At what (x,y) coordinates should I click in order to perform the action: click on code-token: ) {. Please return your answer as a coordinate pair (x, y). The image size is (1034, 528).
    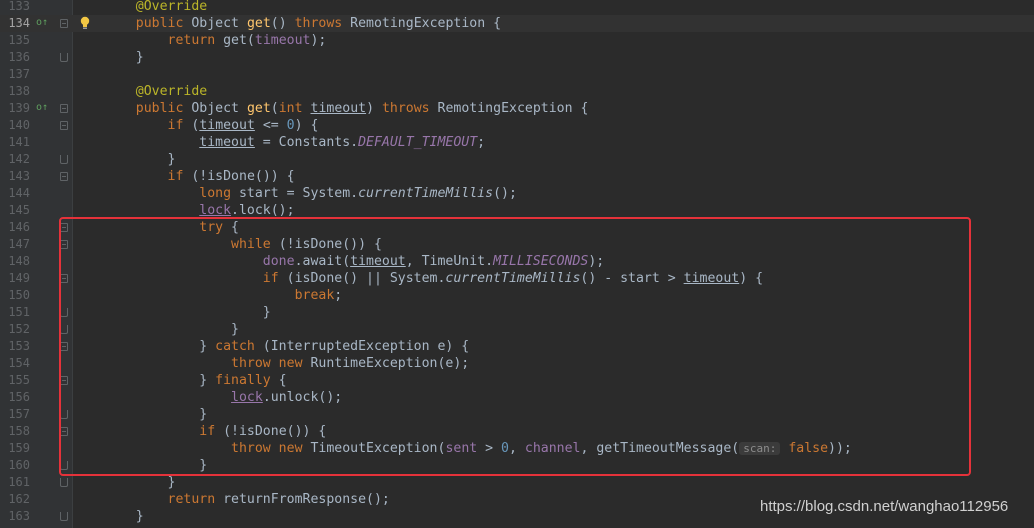
    Looking at the image, I should click on (306, 125).